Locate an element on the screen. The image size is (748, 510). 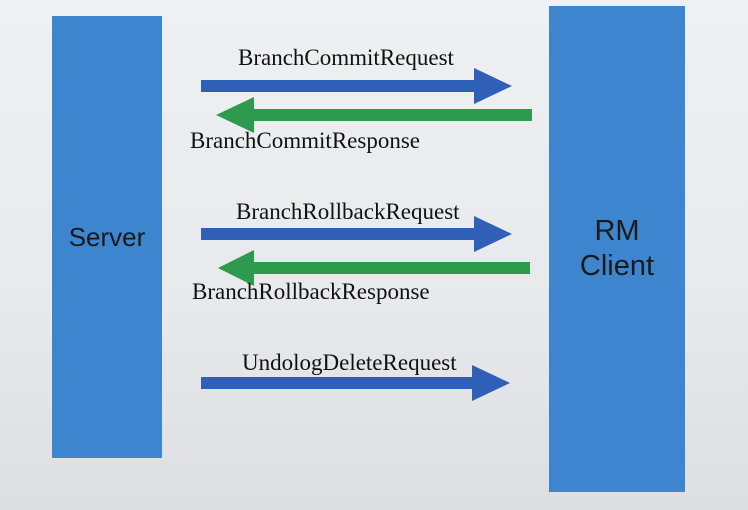
message-arrow-branch-commit-request is located at coordinates (356, 86).